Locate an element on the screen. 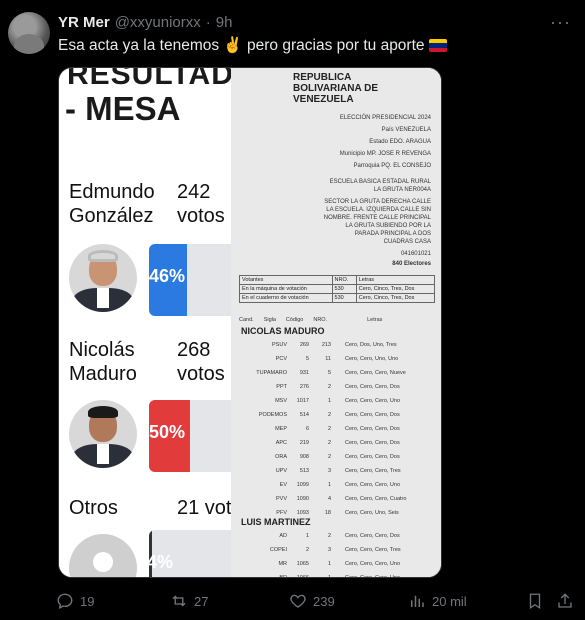 This screenshot has height=620, width=585. acta-estado: Estado EDO. ARAGUA is located at coordinates (400, 142).